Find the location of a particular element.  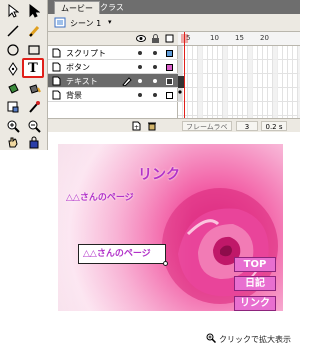

page-title: リンク is located at coordinates (159, 175).